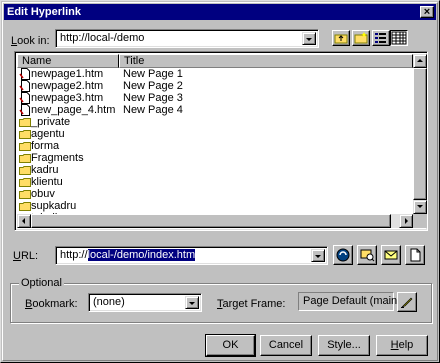  Describe the element at coordinates (192, 302) in the screenshot. I see `bookmark-dropdown-button` at that location.